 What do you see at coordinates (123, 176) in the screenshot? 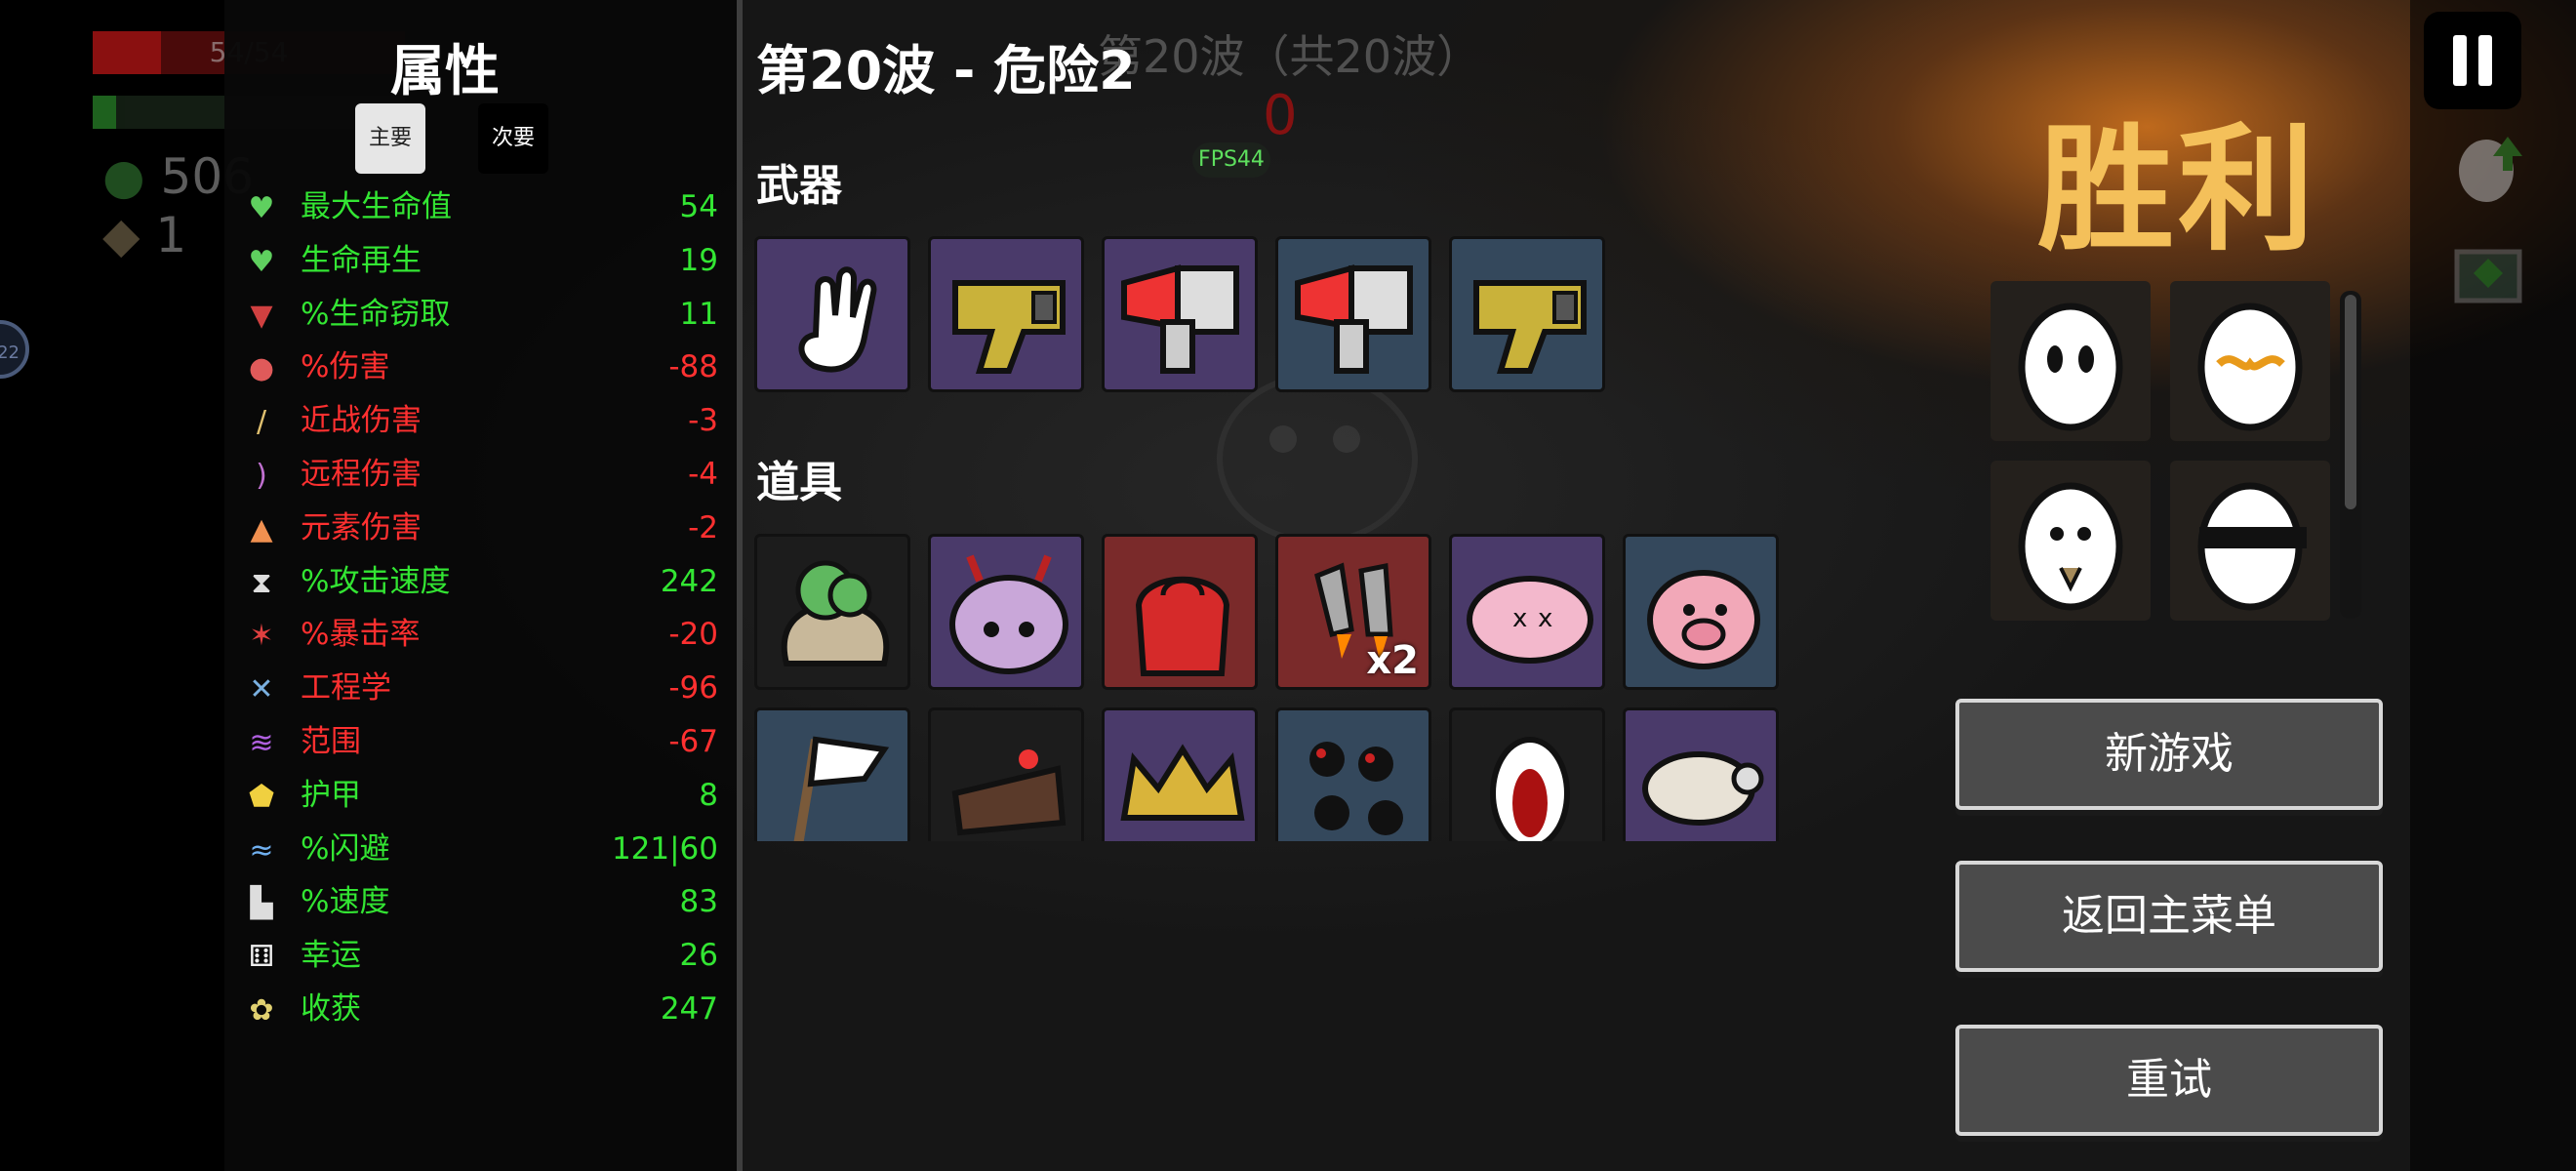
I see `material-icon: ●` at bounding box center [123, 176].